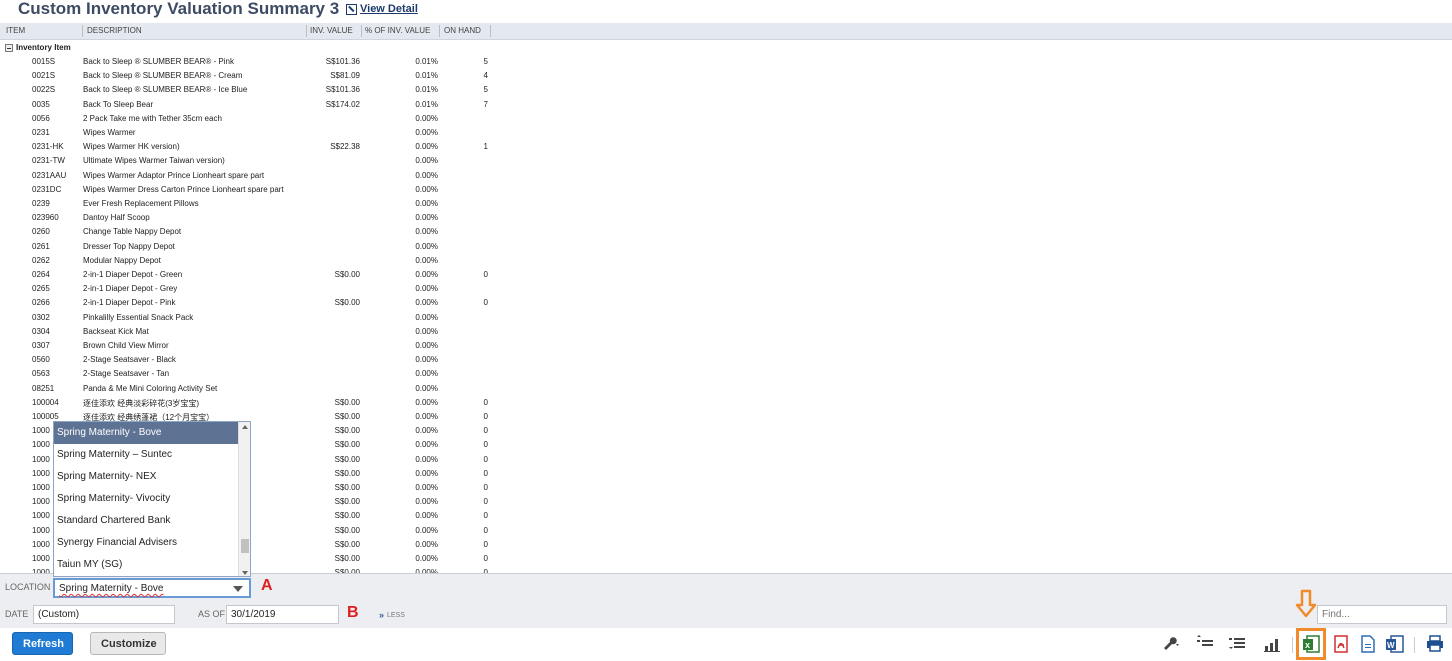  I want to click on location-select: Spring Maternity - Bove, so click(152, 588).